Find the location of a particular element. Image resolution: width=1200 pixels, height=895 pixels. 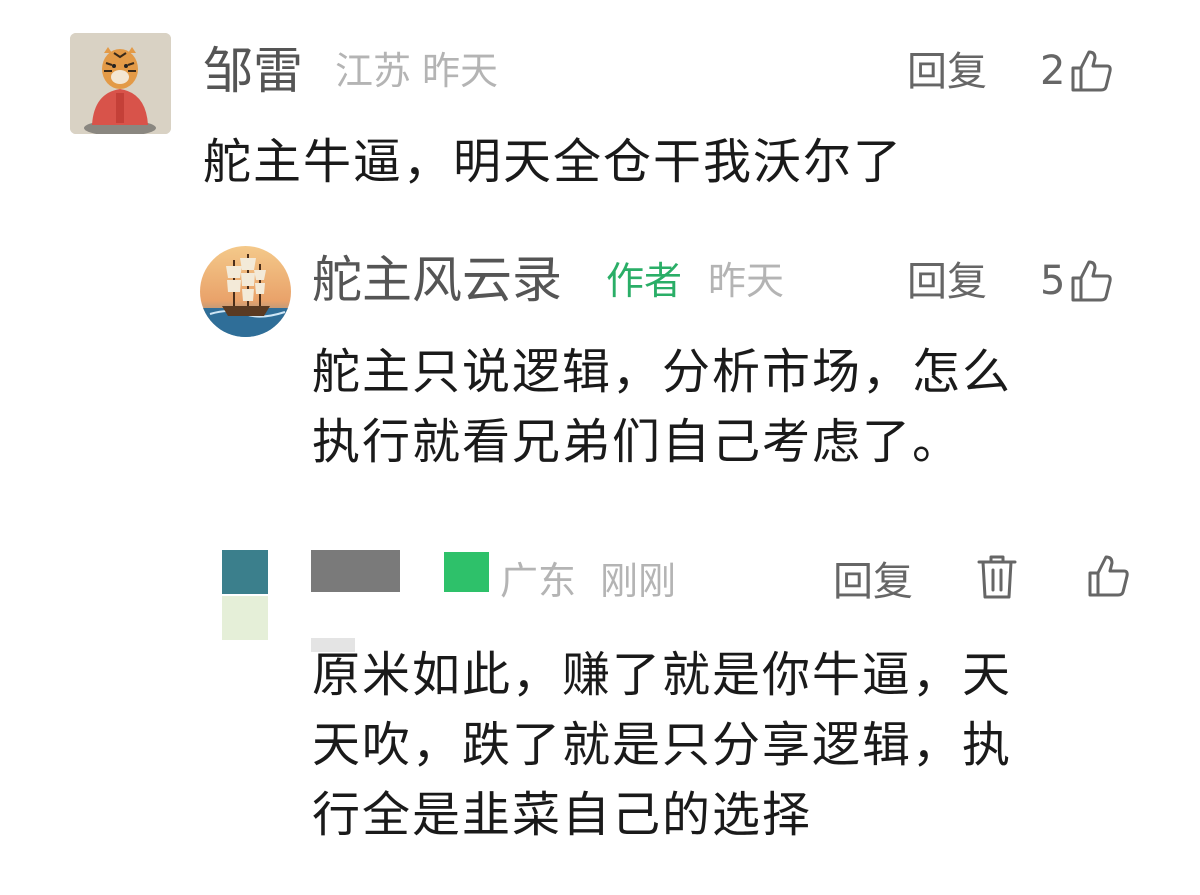

comment-text-line: 执行就看兄弟们自己考虑了。 is located at coordinates (637, 442).